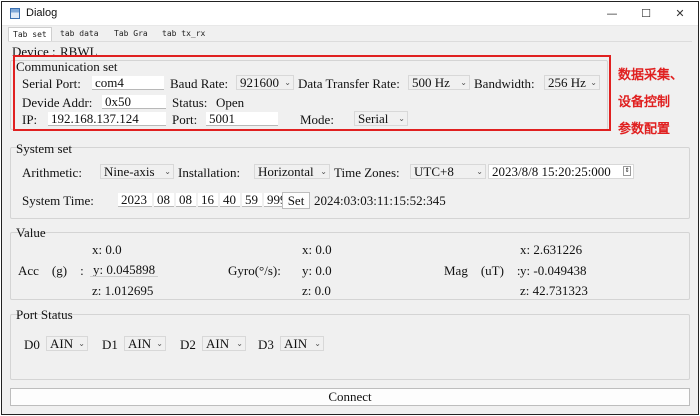  I want to click on mag-y: y: -0.049438, so click(553, 270).